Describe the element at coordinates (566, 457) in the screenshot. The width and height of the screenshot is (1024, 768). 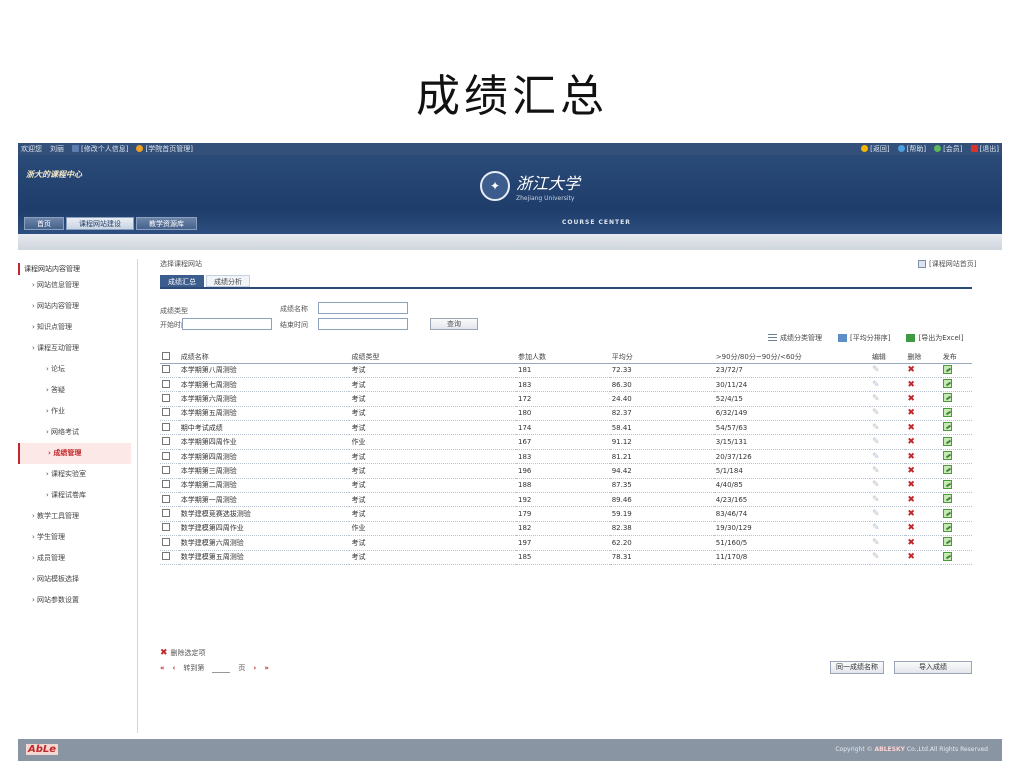
I see `table-row: 本学期第四周测验 考试 183 81.21 20/37/126 ✎ ✖` at that location.